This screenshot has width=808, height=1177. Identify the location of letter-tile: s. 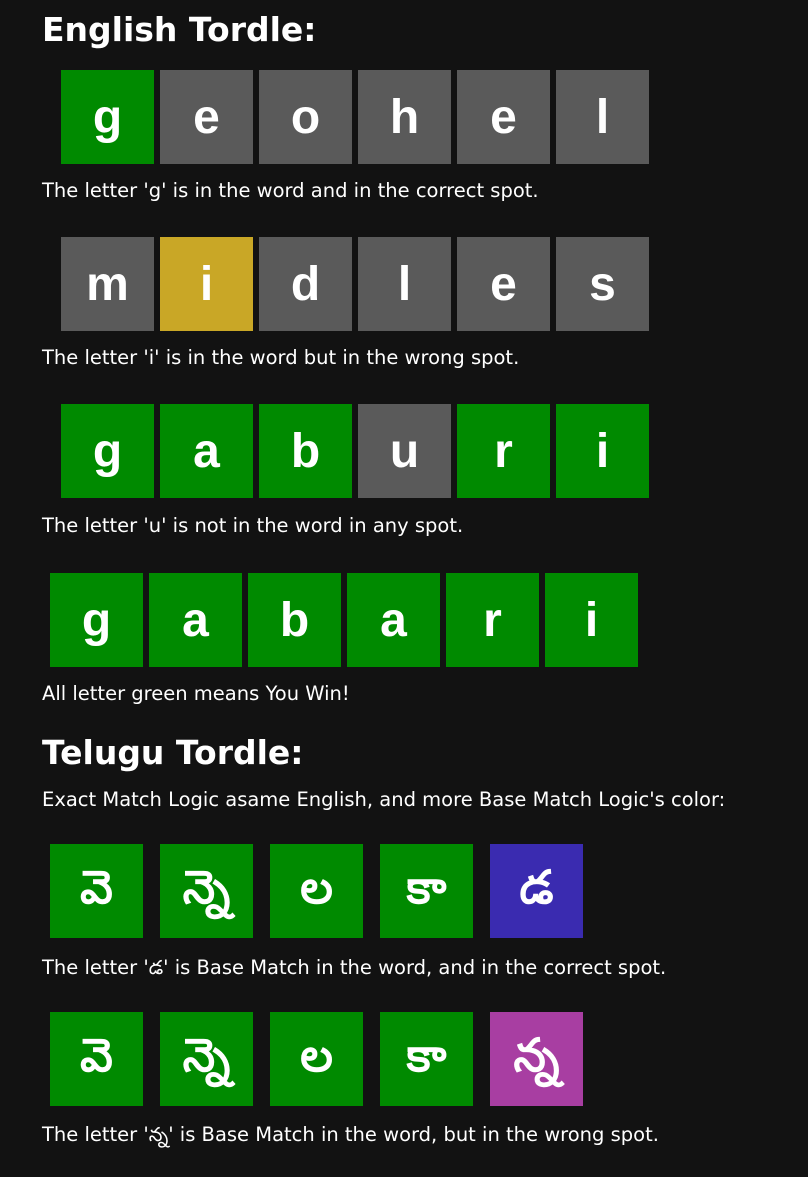
(602, 284).